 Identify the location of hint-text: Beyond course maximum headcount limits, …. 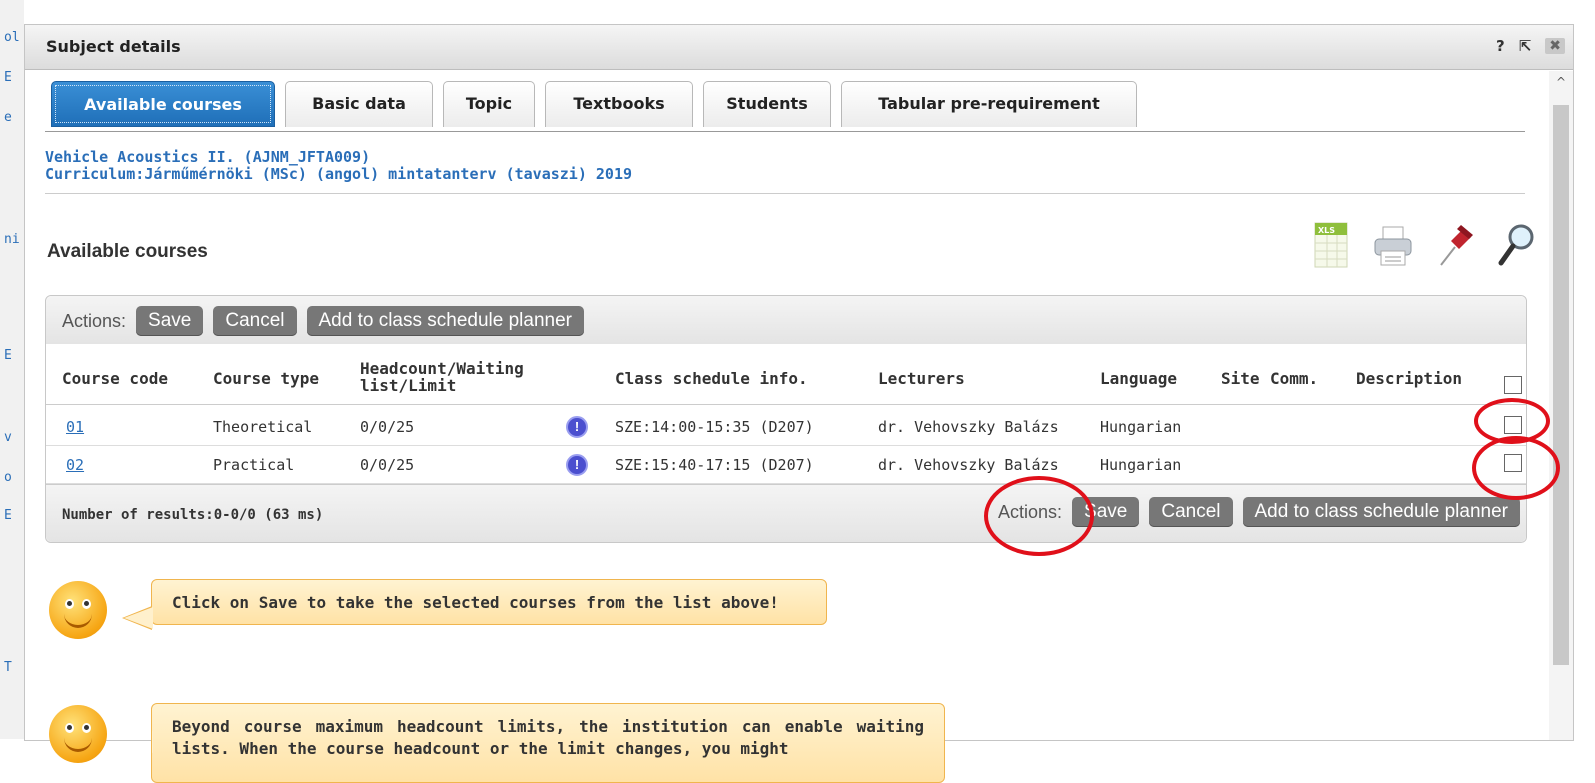
(548, 737).